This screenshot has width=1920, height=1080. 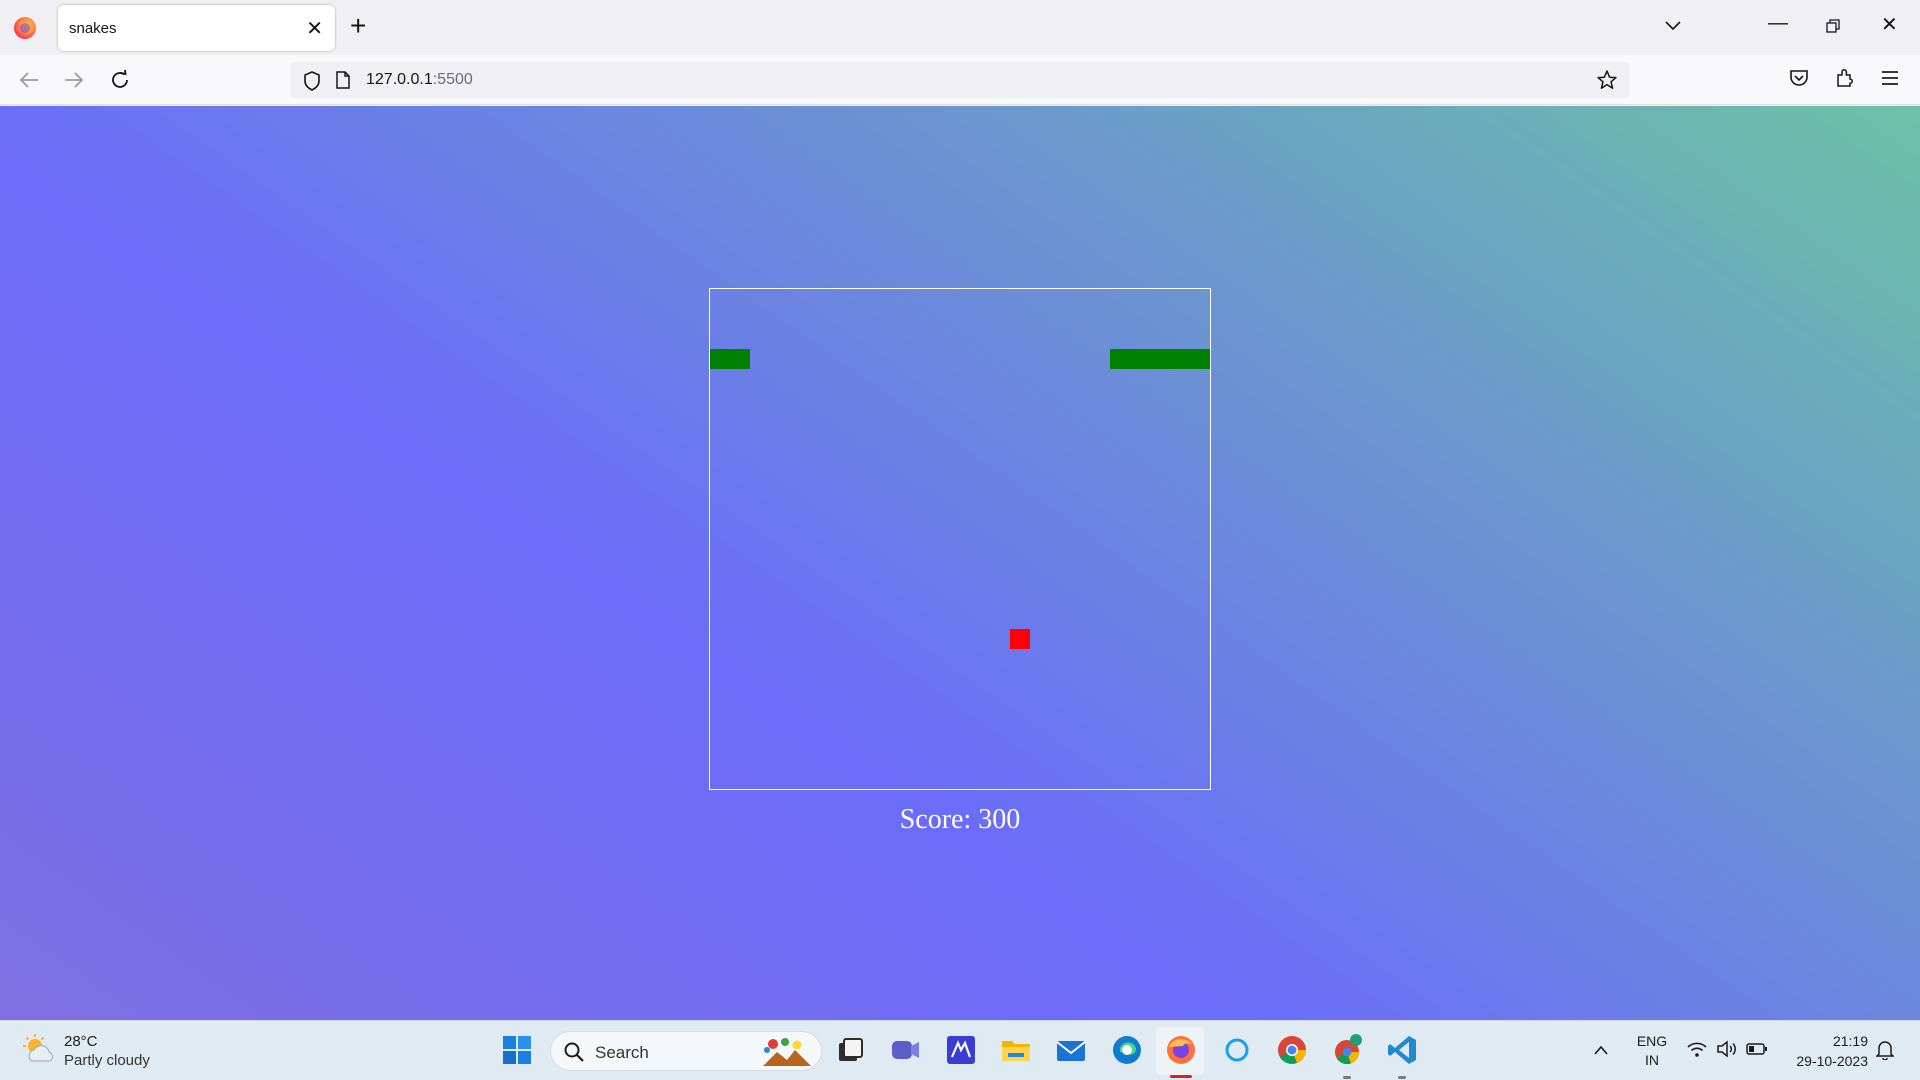 What do you see at coordinates (1071, 1050) in the screenshot?
I see `mail-icon` at bounding box center [1071, 1050].